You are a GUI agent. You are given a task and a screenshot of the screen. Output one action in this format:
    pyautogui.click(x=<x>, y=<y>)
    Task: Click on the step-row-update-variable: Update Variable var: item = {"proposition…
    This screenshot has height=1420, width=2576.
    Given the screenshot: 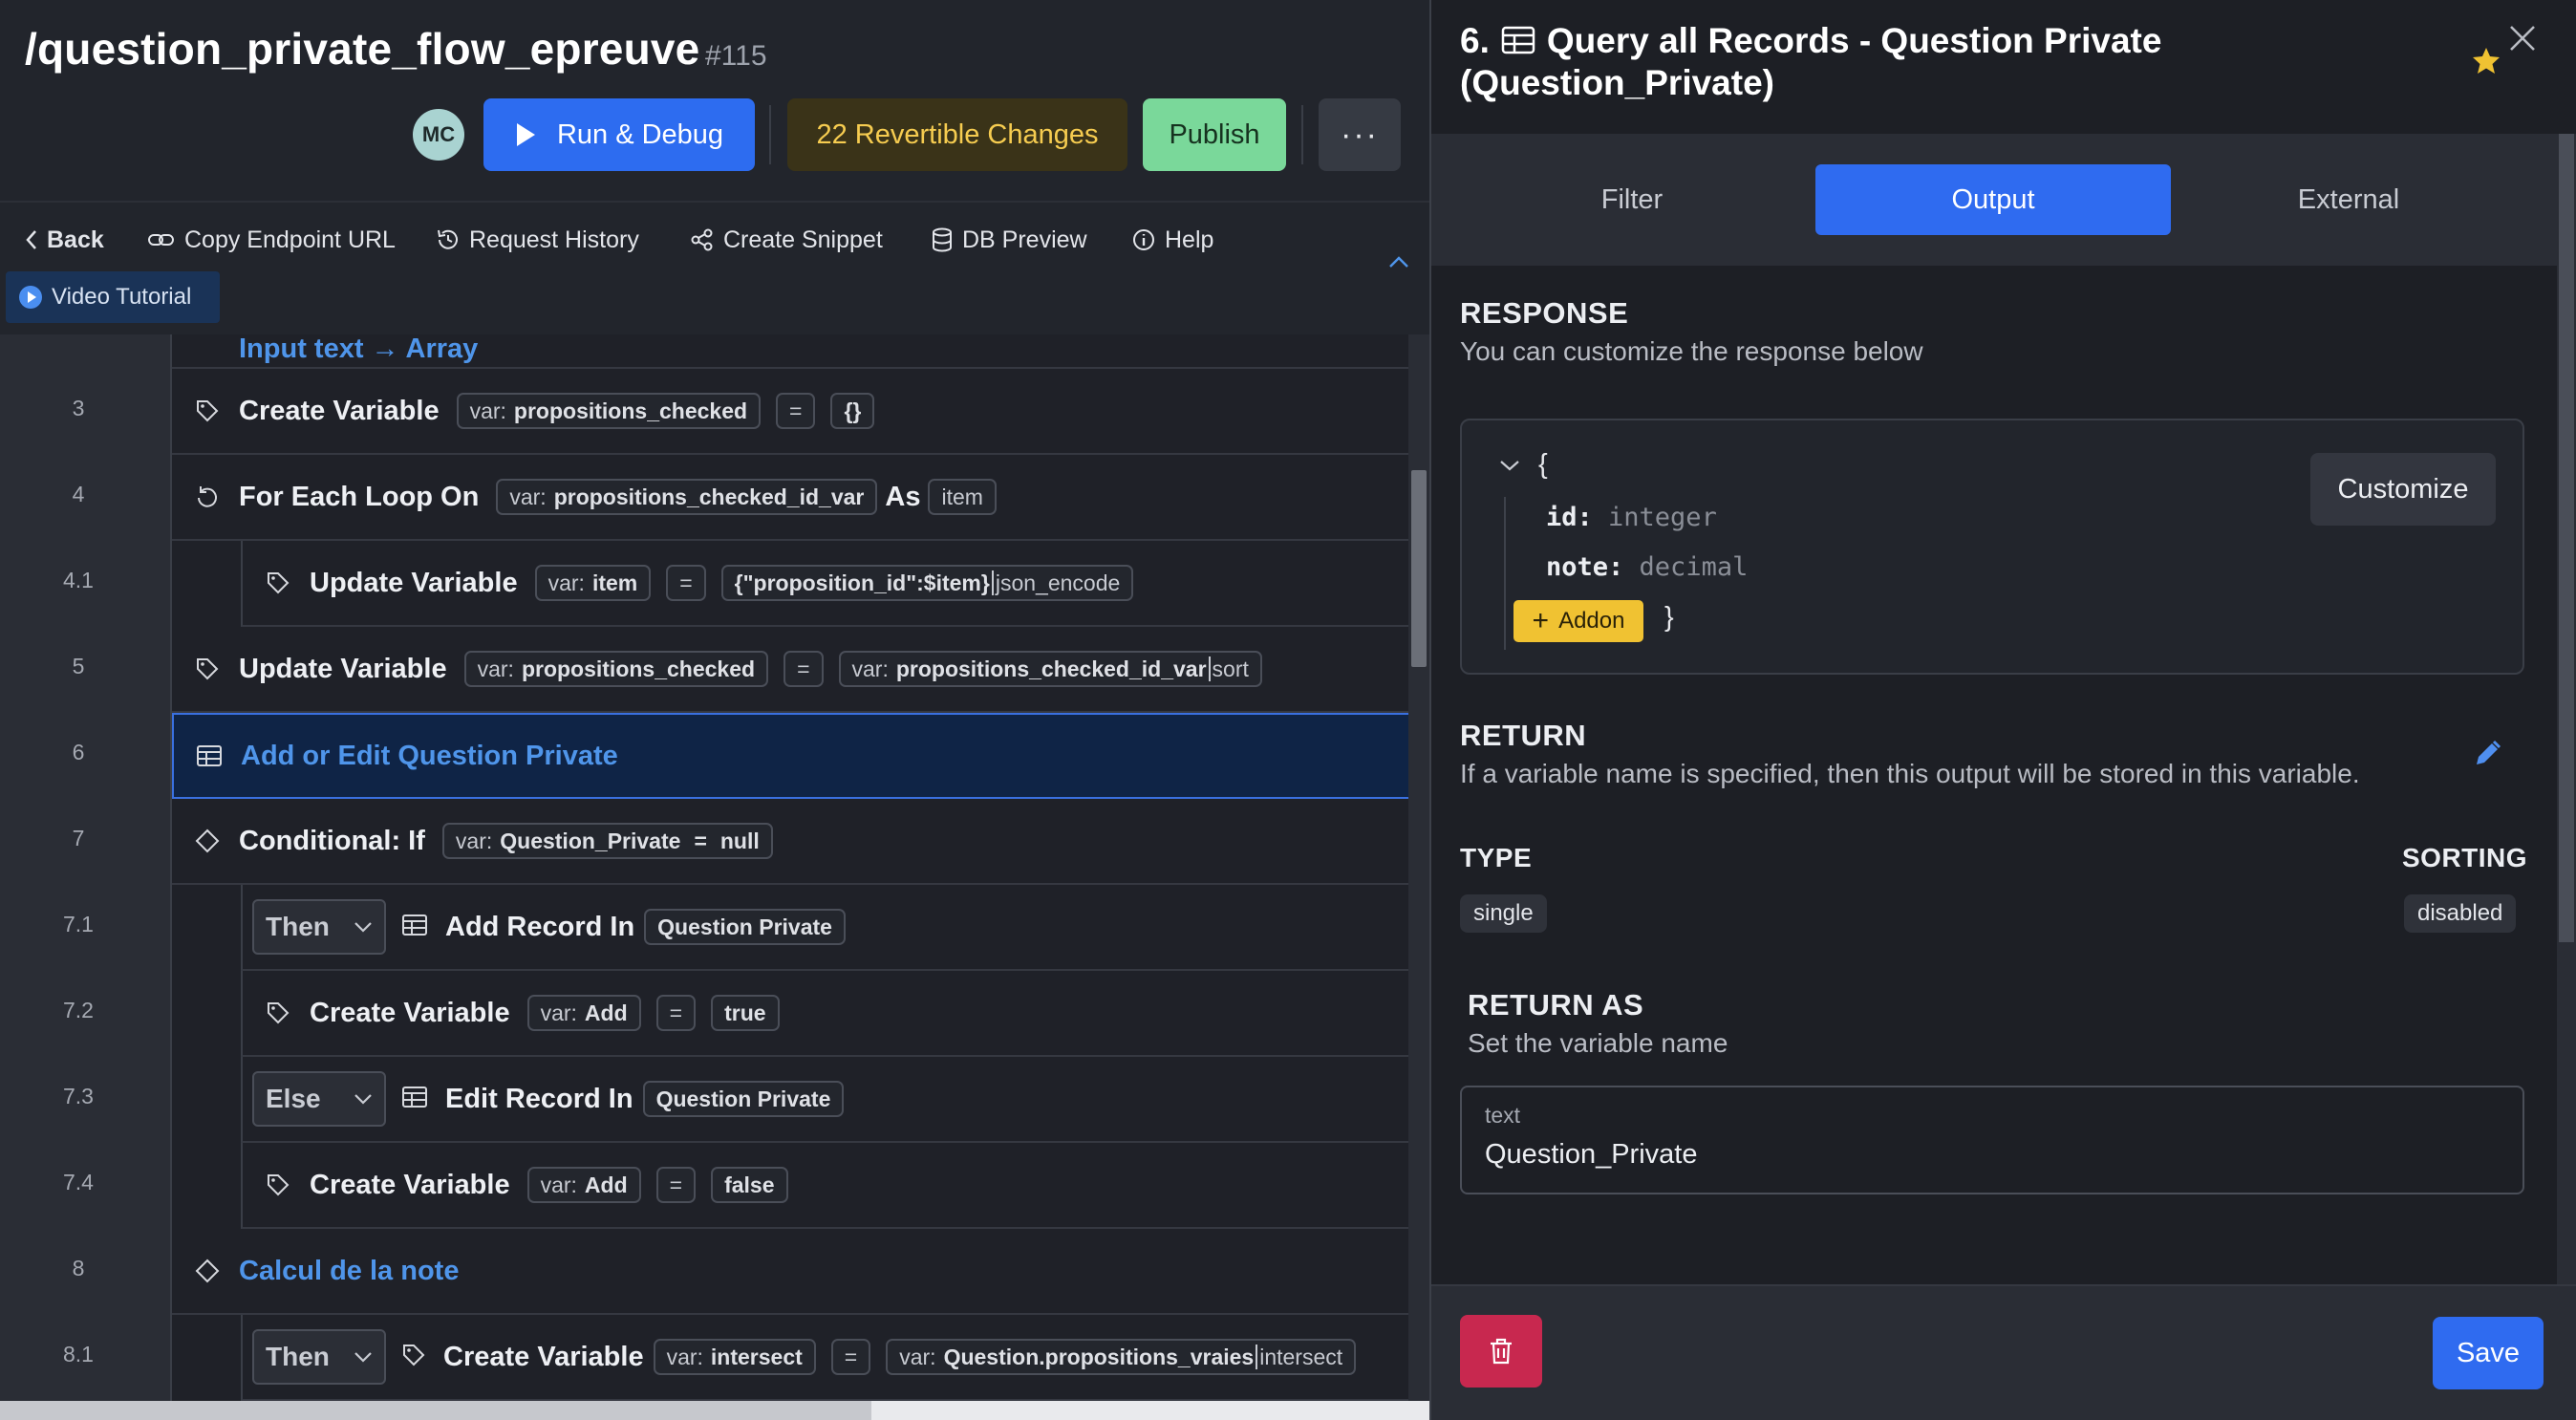 What is the action you would take?
    pyautogui.click(x=827, y=584)
    